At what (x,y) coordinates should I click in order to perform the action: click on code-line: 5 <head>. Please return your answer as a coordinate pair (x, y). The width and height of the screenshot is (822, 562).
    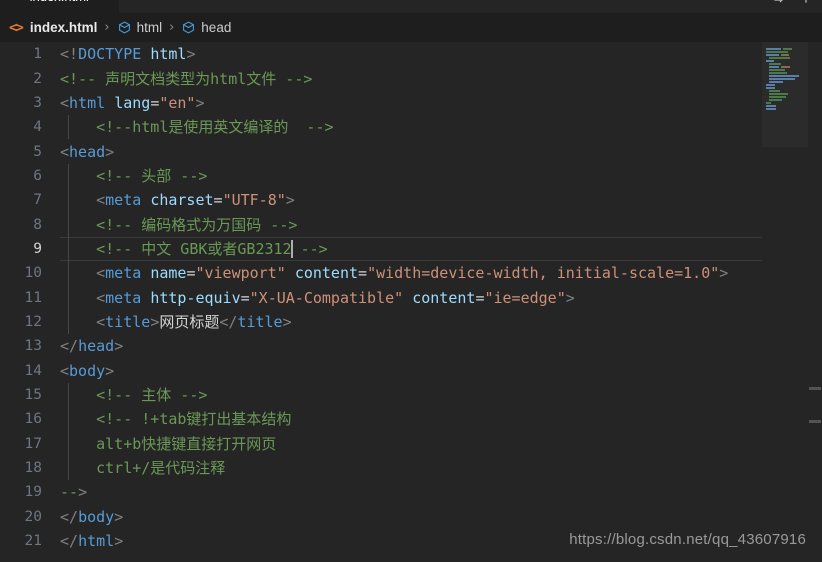
    Looking at the image, I should click on (411, 151).